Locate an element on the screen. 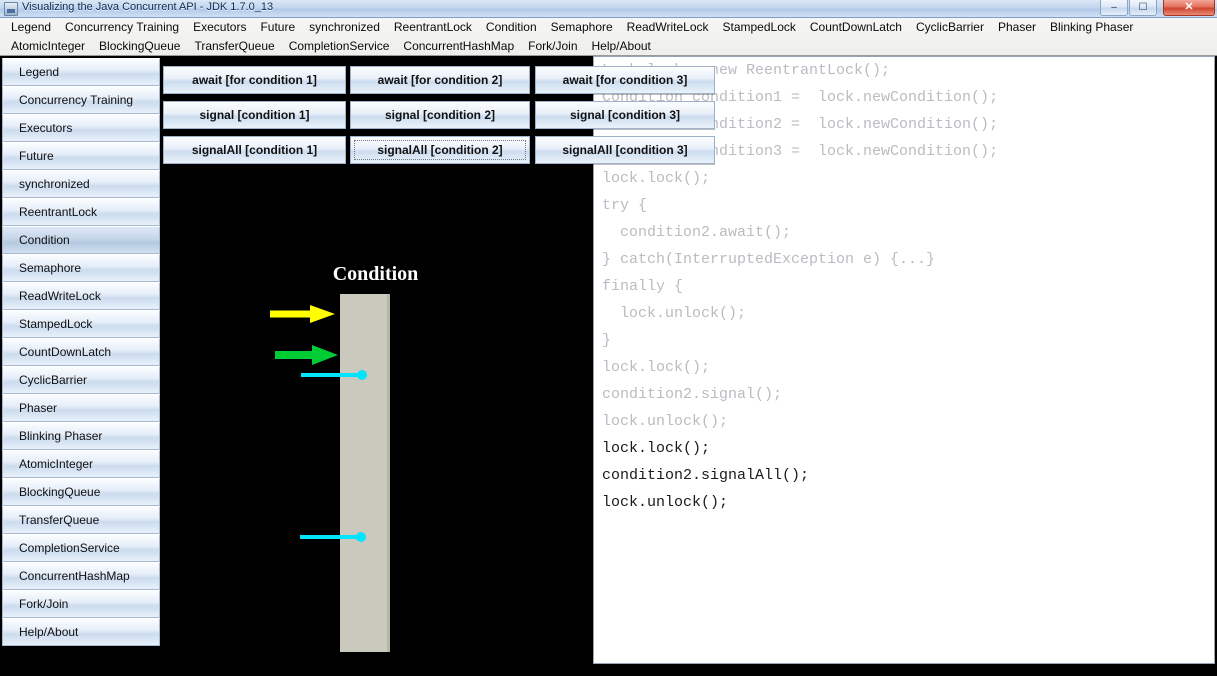  menu-item-blinking-phaser: Blinking Phaser is located at coordinates (1091, 27).